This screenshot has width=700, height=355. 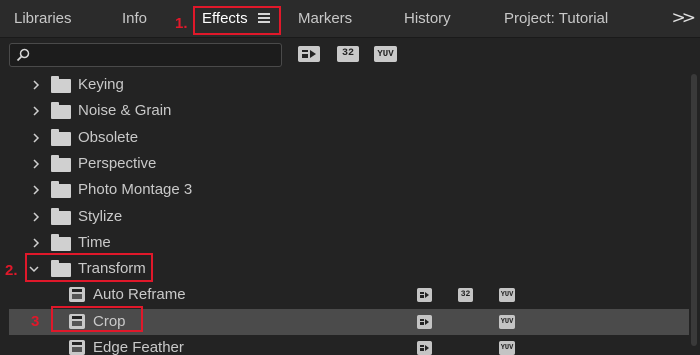 What do you see at coordinates (108, 137) in the screenshot?
I see `tree-item-label: Obsolete` at bounding box center [108, 137].